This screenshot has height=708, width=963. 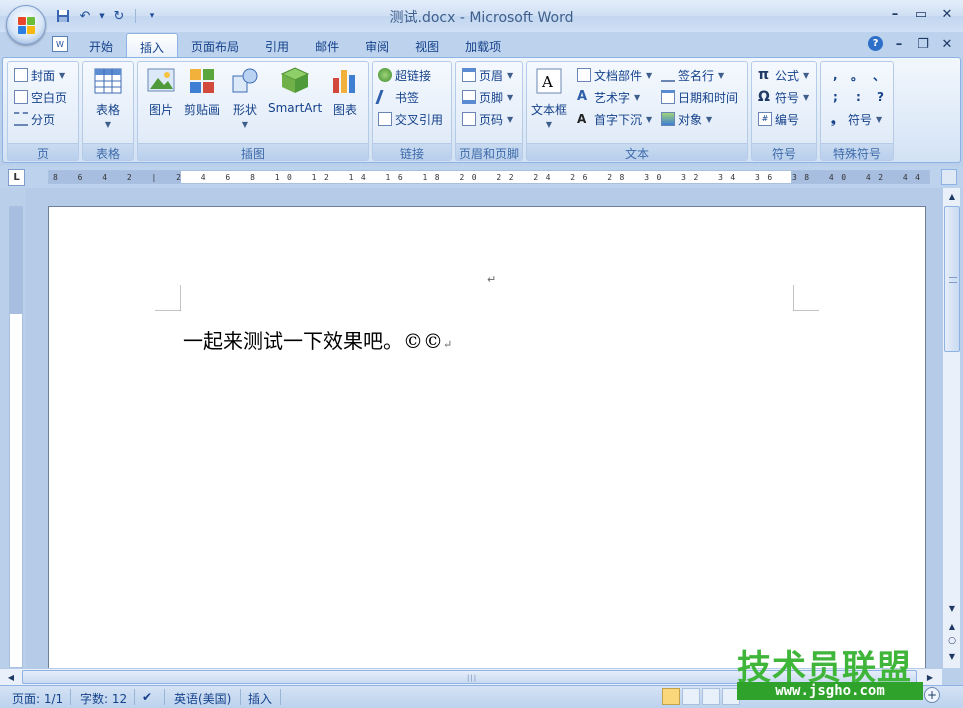 I want to click on divider, so click(x=280, y=697).